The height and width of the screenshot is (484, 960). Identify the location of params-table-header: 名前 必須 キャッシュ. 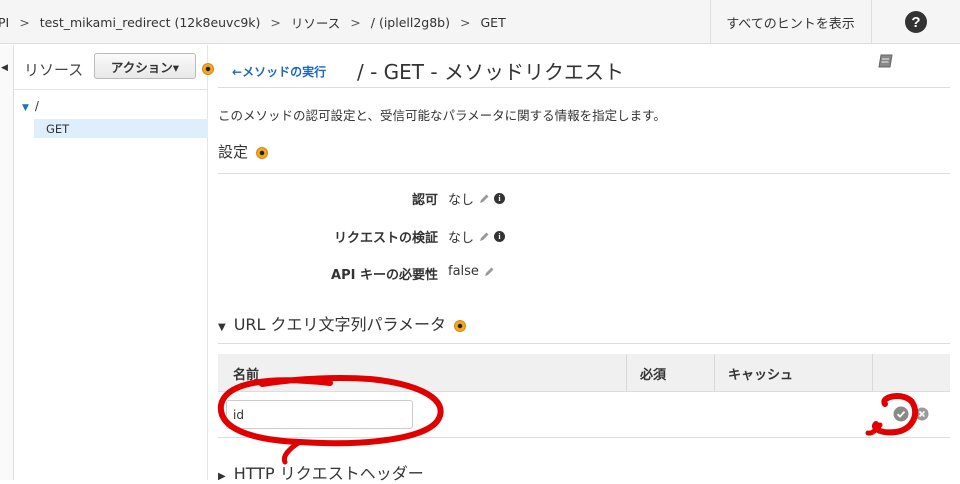
(584, 373).